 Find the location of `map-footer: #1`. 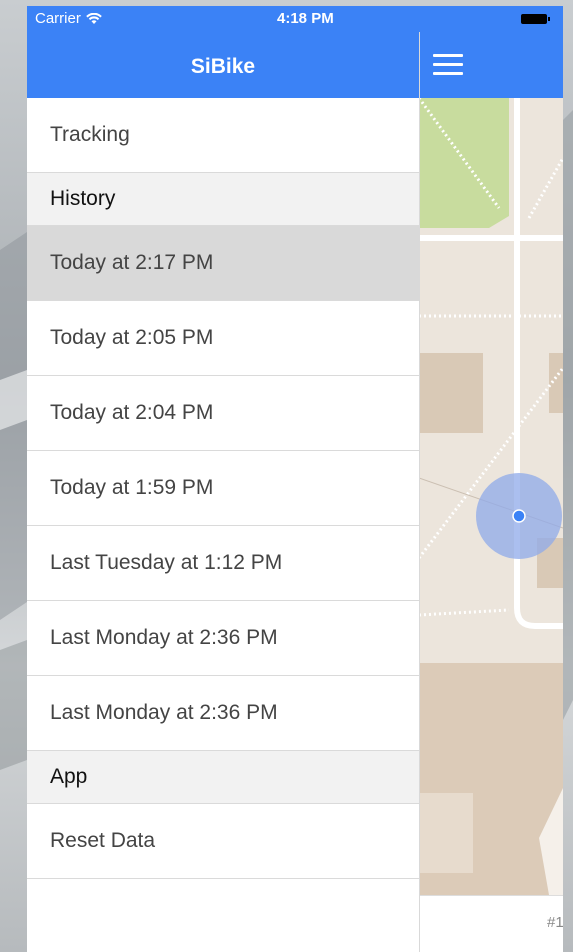

map-footer: #1 is located at coordinates (491, 923).